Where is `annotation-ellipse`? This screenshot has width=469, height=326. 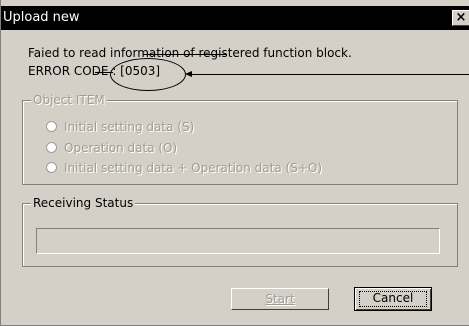 annotation-ellipse is located at coordinates (148, 74).